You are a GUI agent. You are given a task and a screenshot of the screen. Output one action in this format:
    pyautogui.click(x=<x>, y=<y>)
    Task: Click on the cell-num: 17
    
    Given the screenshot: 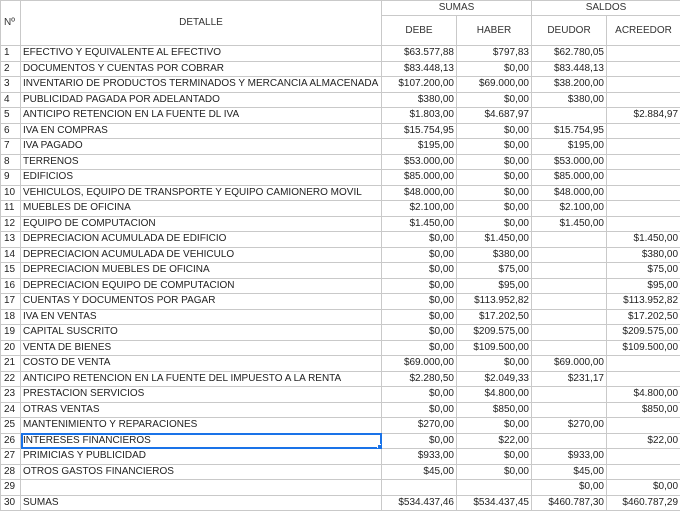 What is the action you would take?
    pyautogui.click(x=11, y=302)
    